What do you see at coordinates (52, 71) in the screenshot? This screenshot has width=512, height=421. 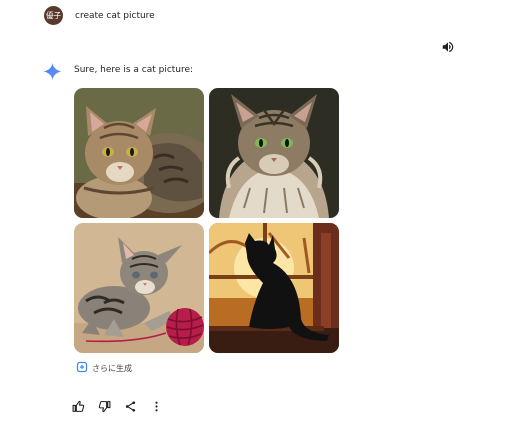 I see `sparkle-icon` at bounding box center [52, 71].